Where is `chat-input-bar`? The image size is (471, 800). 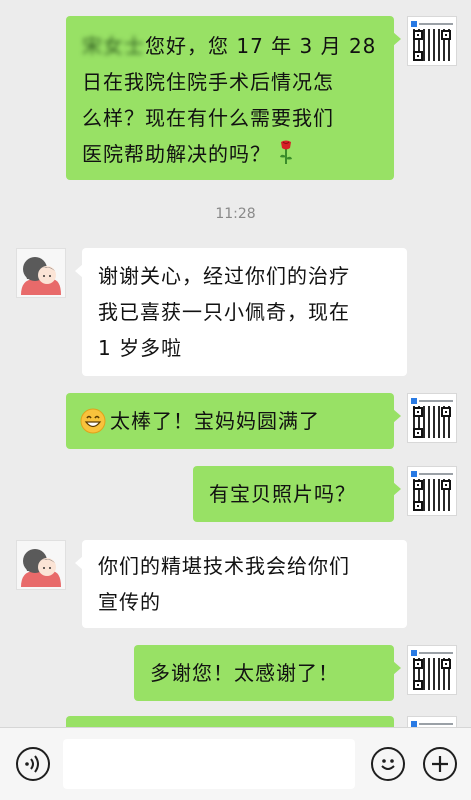
chat-input-bar is located at coordinates (235, 763).